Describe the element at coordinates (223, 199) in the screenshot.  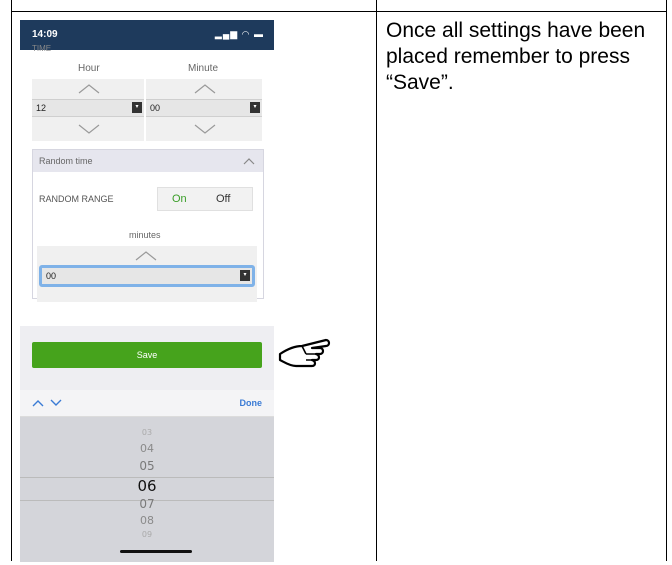
I see `toggle-off-option: Off` at that location.